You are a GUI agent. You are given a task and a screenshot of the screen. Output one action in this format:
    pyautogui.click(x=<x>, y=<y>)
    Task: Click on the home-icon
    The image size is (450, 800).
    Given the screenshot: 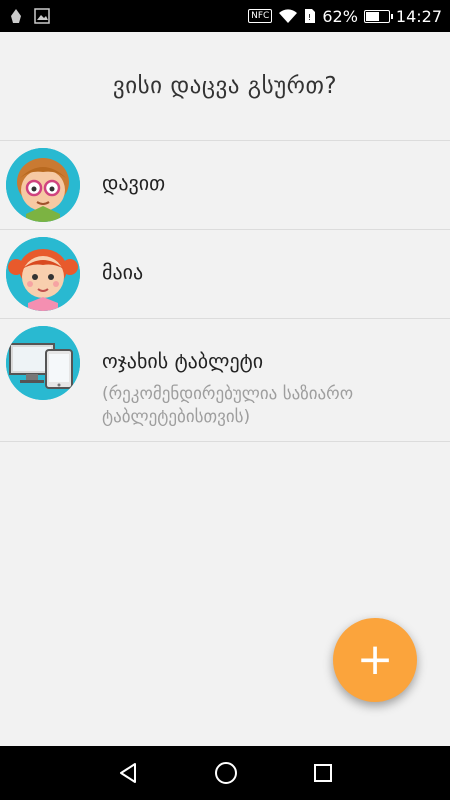 What is the action you would take?
    pyautogui.click(x=226, y=773)
    